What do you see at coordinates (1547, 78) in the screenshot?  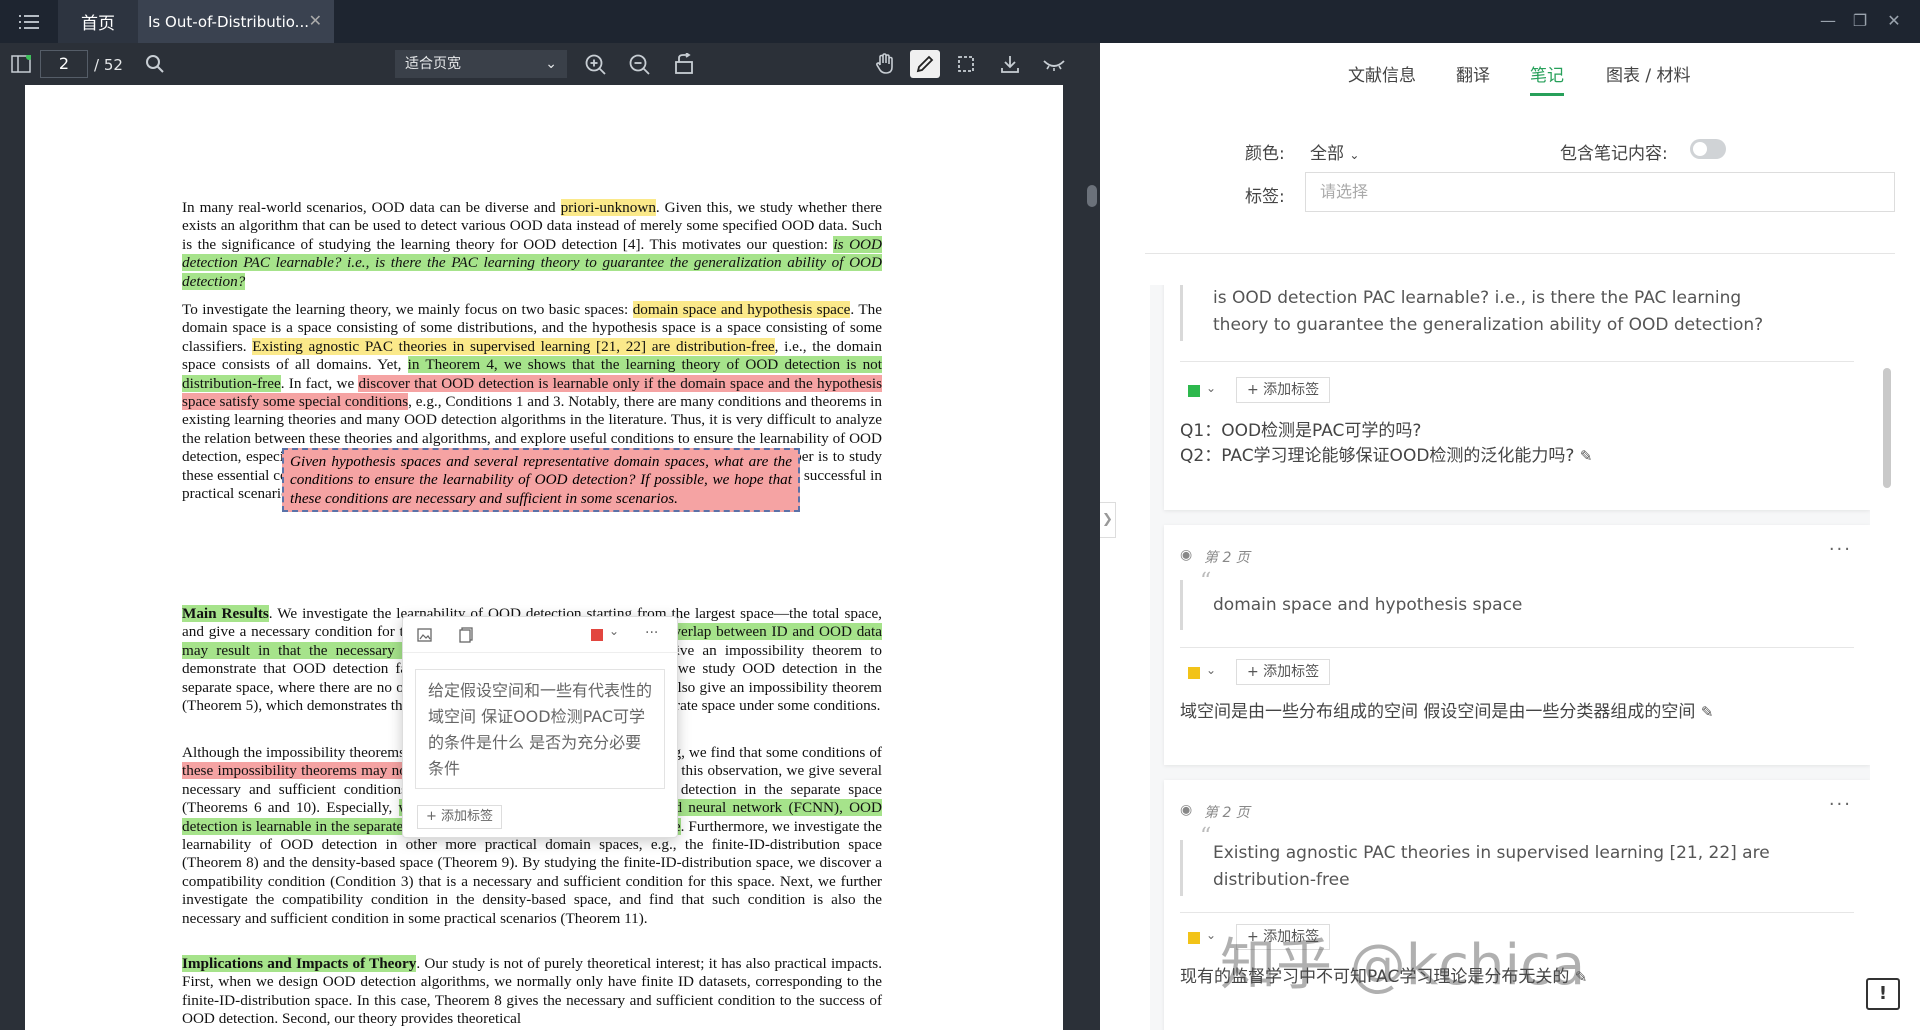 I see `tab-notes: 笔记` at bounding box center [1547, 78].